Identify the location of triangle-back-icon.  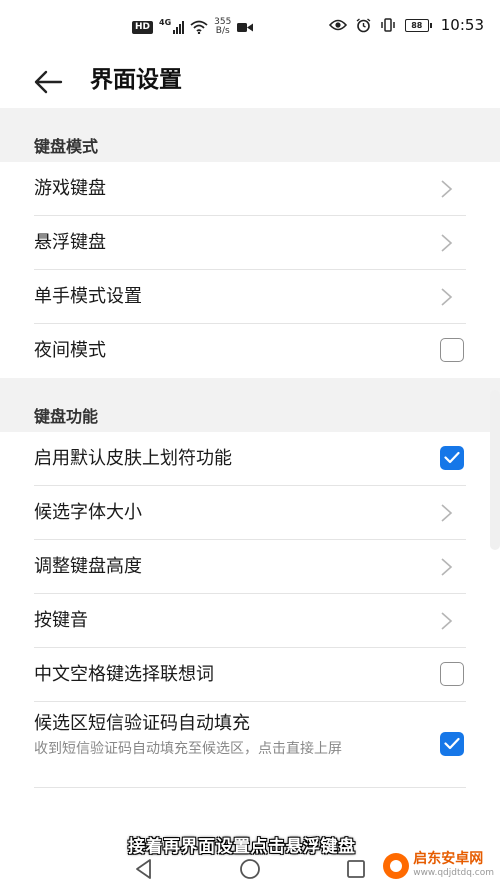
(143, 869).